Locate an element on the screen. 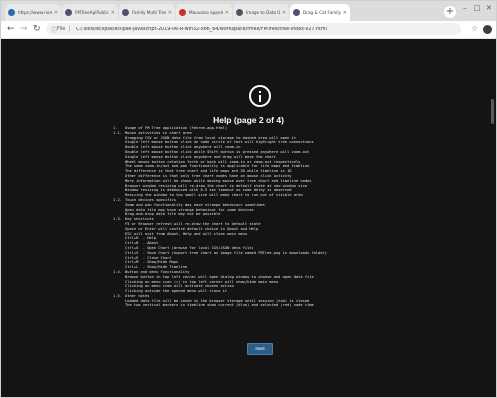 Image resolution: width=497 pixels, height=398 pixels. next-button: Next is located at coordinates (260, 349).